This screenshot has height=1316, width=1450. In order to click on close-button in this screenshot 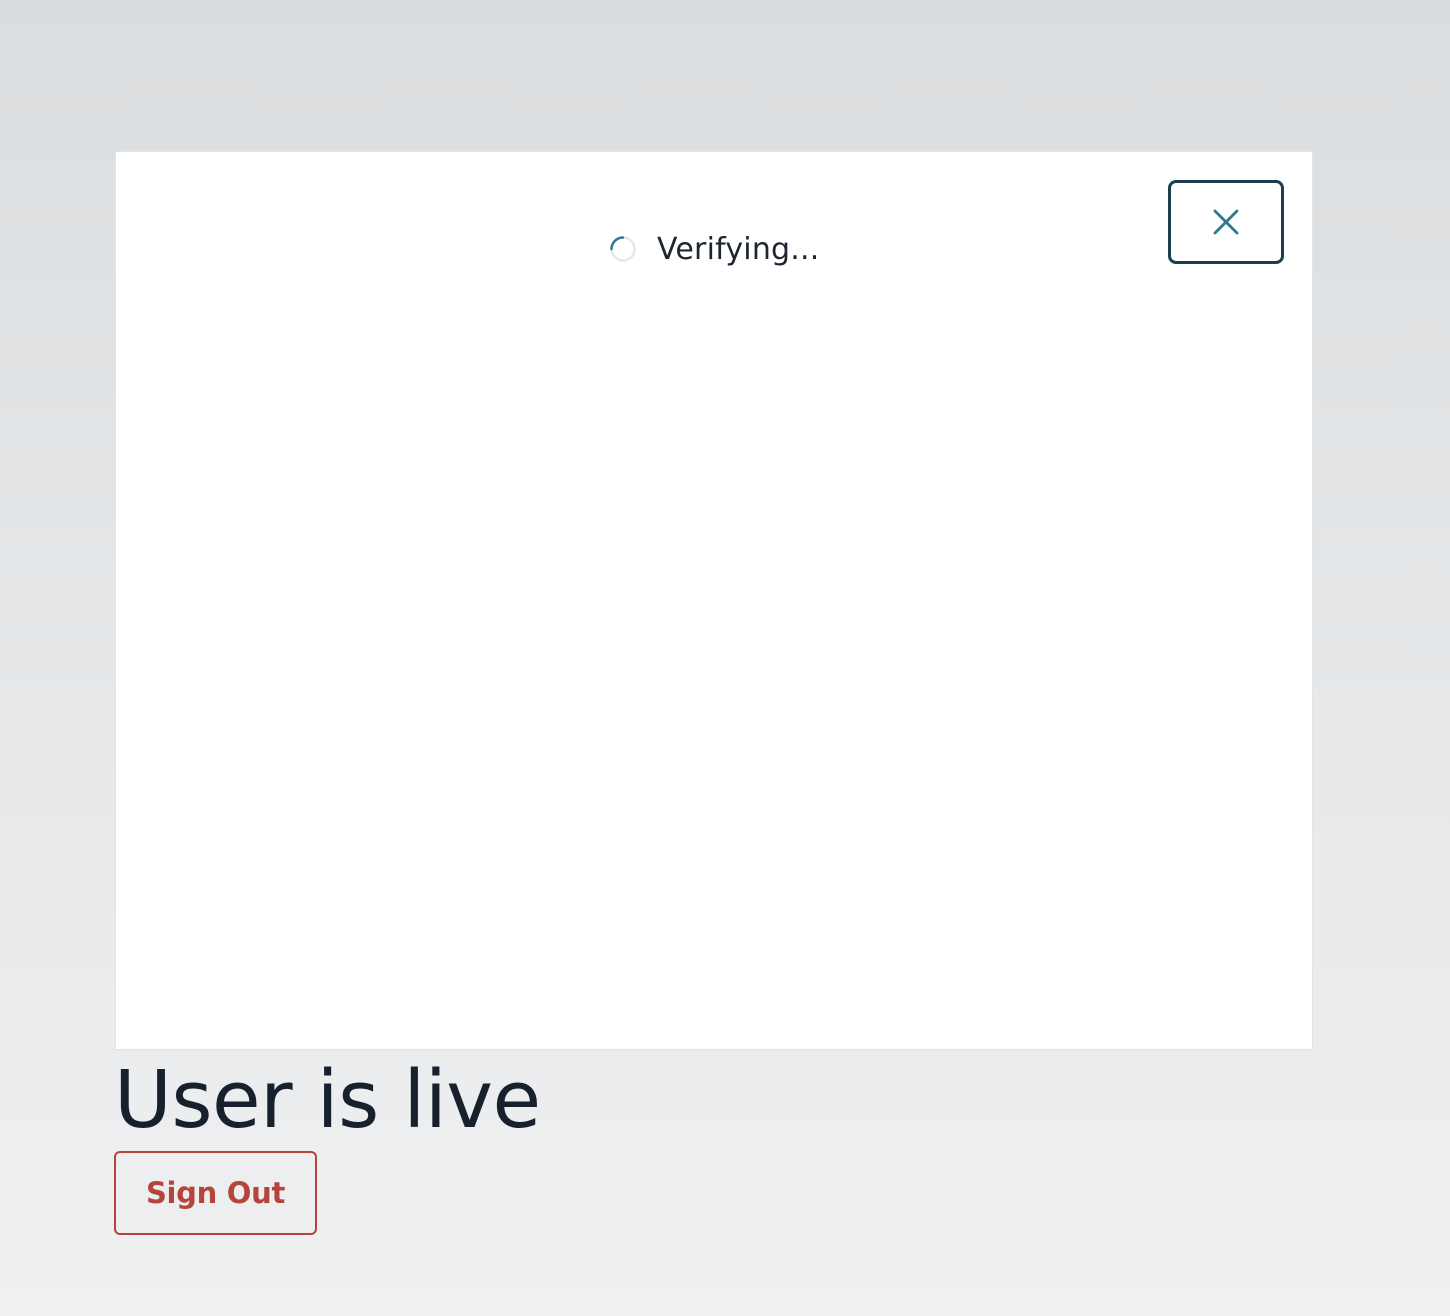, I will do `click(1226, 222)`.